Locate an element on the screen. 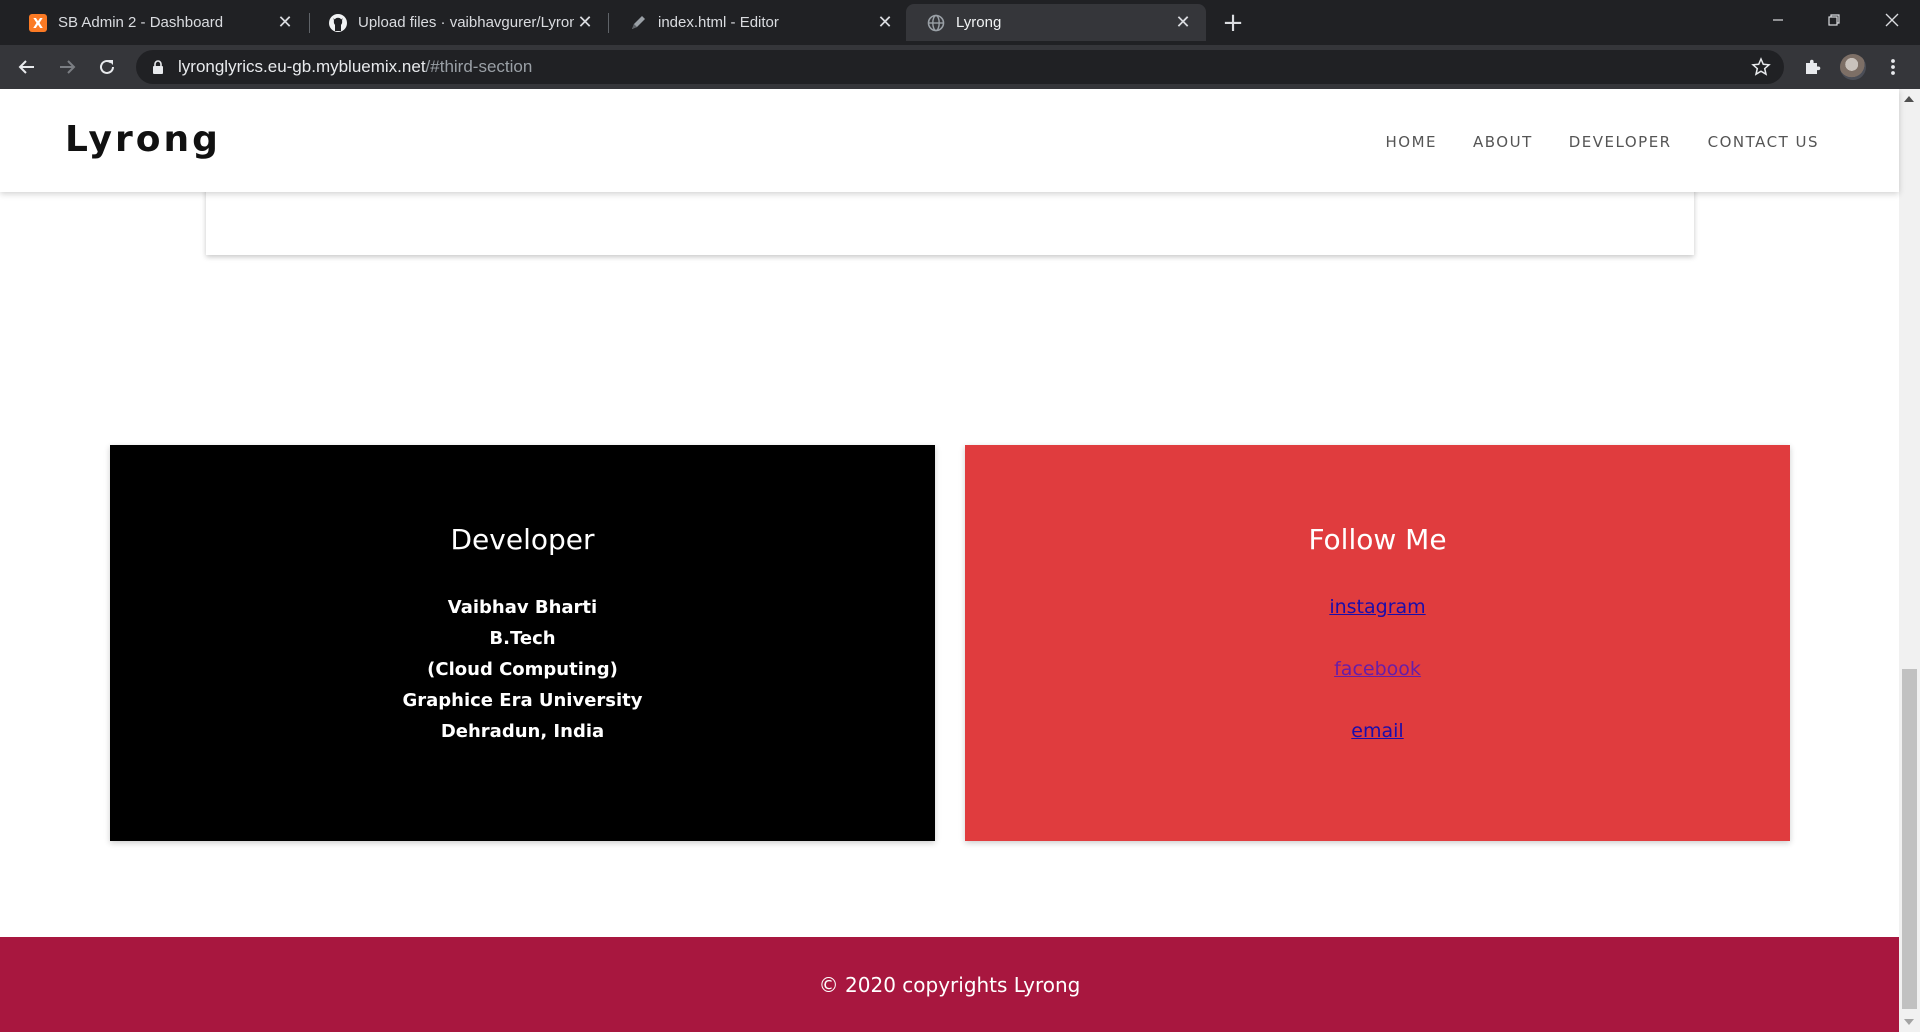 This screenshot has width=1920, height=1032. social-links: instagram facebook email is located at coordinates (1377, 669).